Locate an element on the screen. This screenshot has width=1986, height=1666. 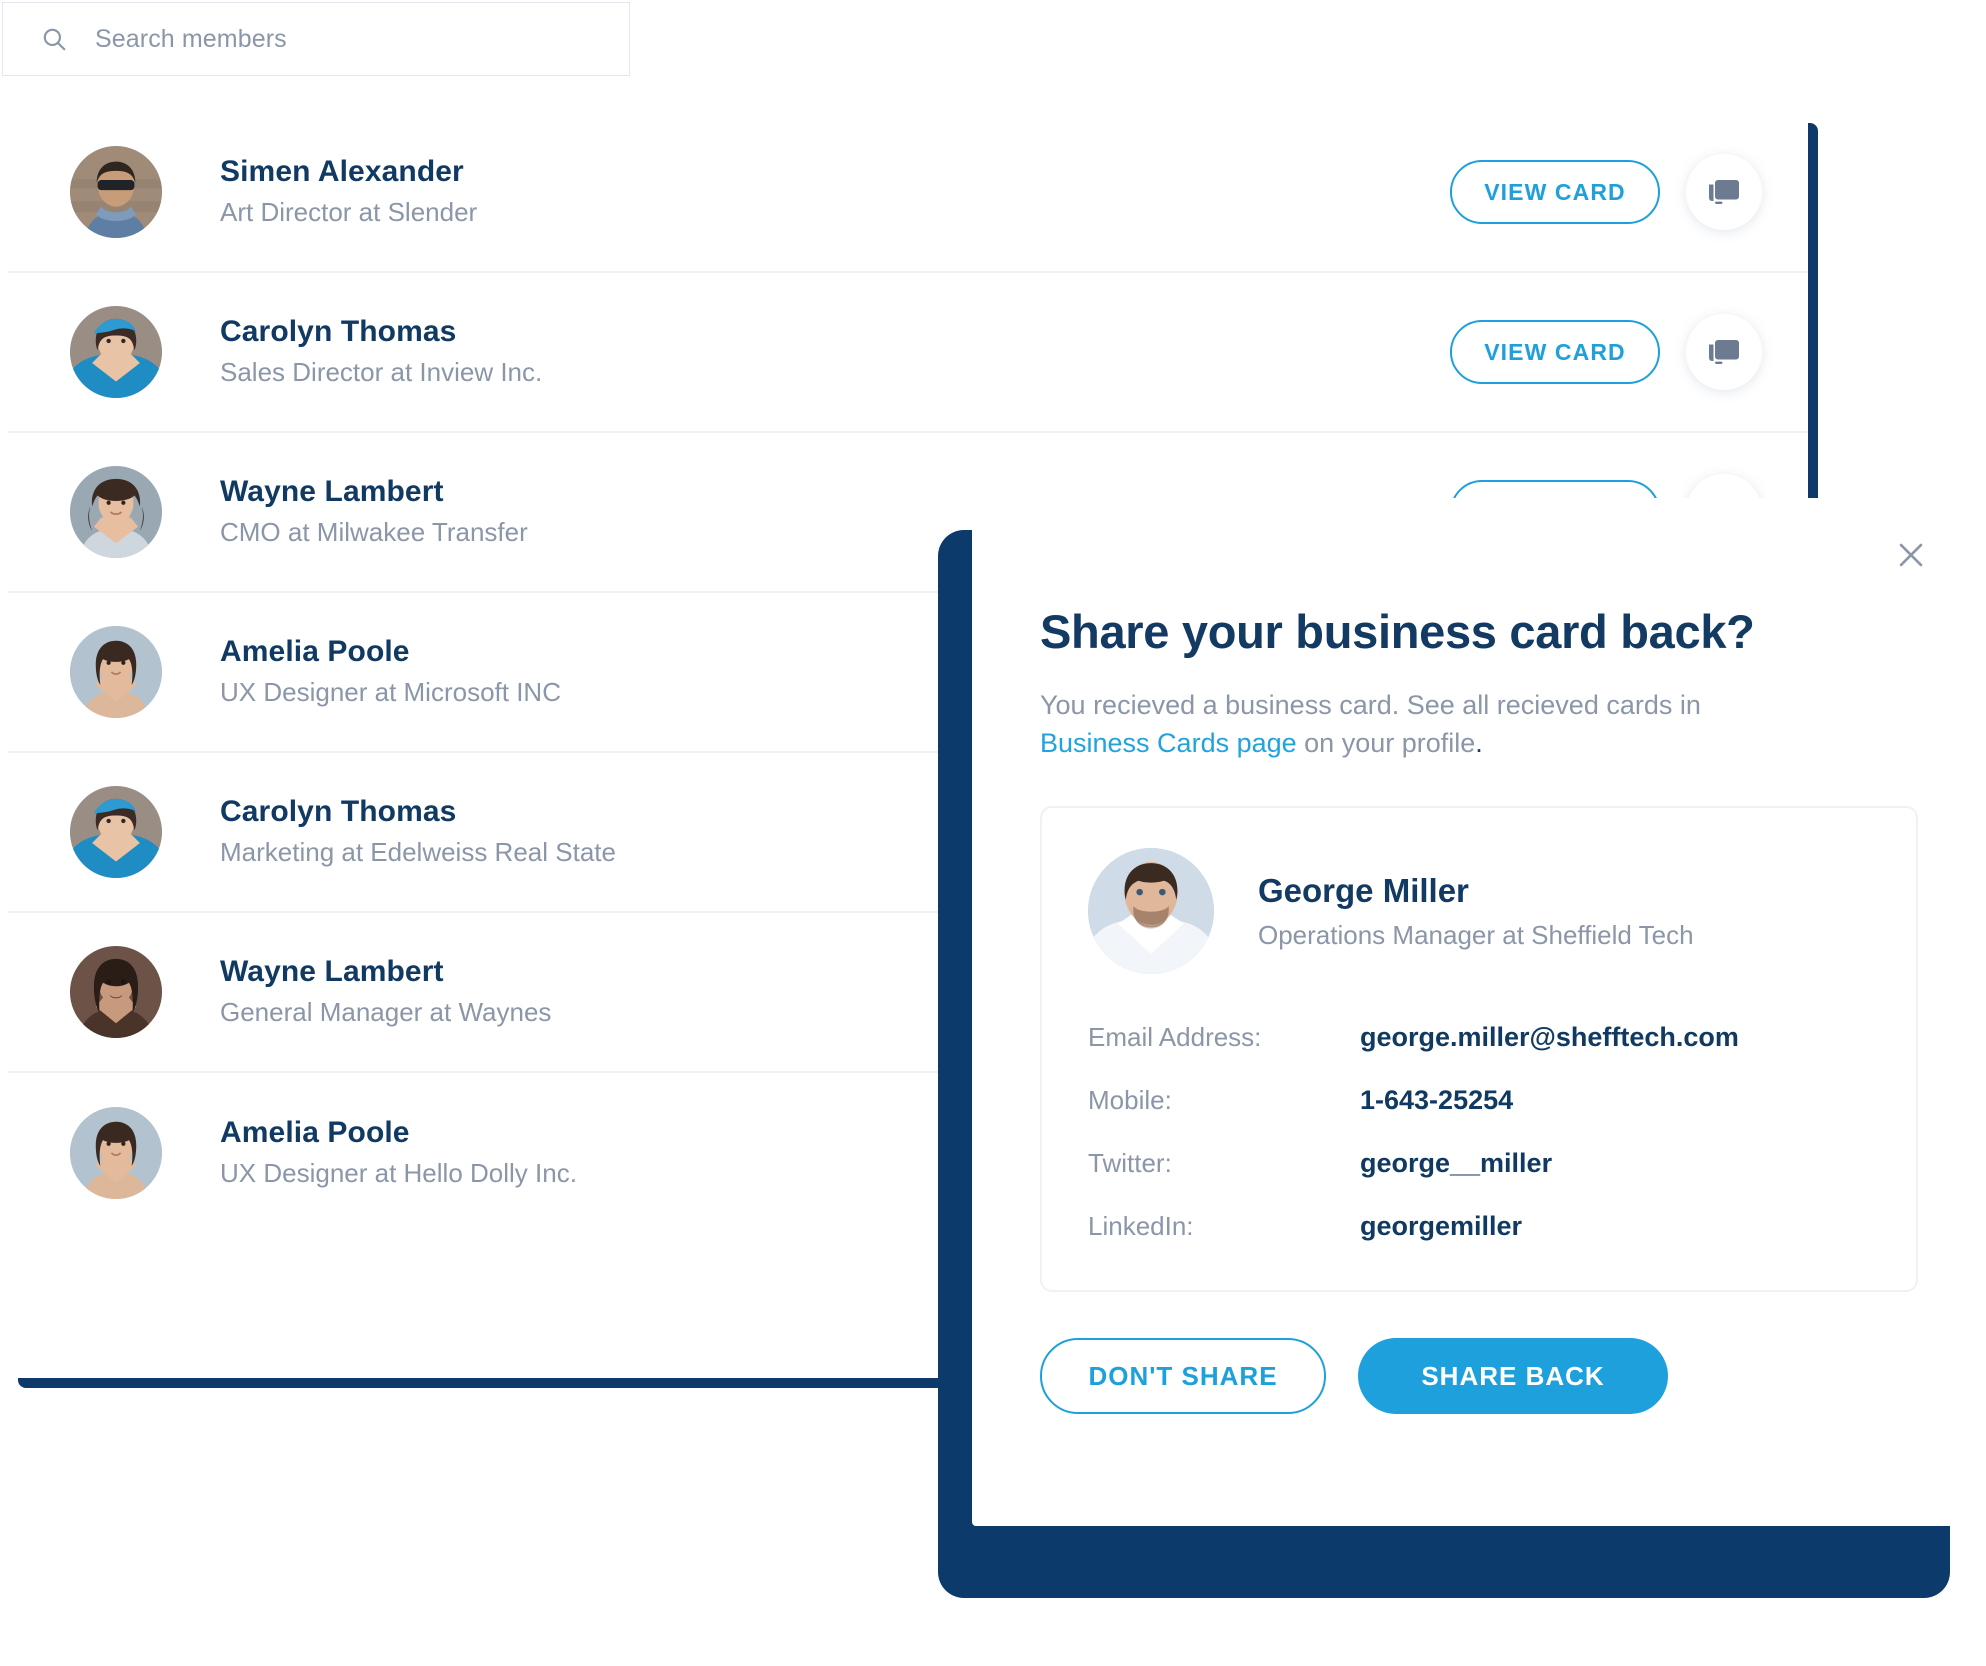
woman-curly-hair-avatar-image is located at coordinates (116, 512).